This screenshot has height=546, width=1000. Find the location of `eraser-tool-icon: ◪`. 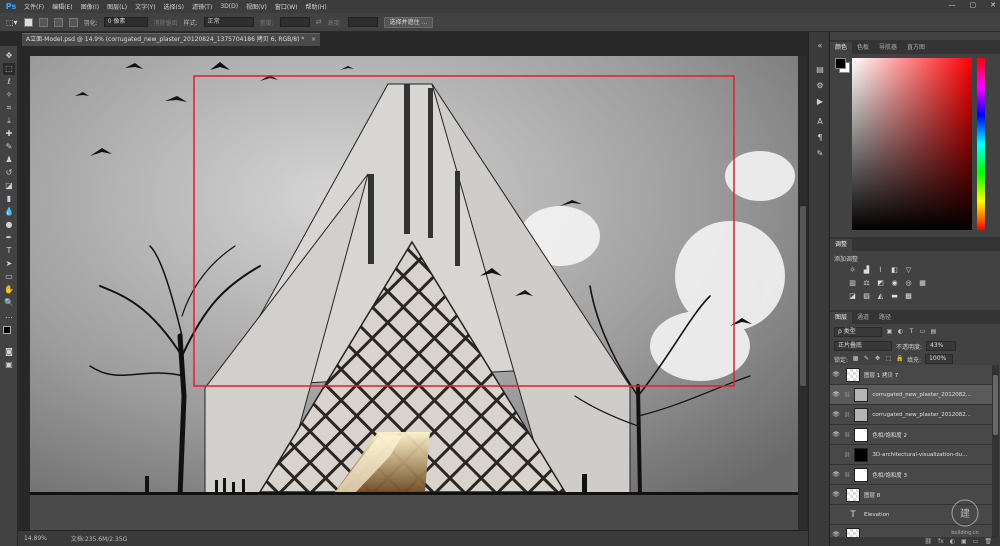

eraser-tool-icon: ◪ is located at coordinates (9, 186).